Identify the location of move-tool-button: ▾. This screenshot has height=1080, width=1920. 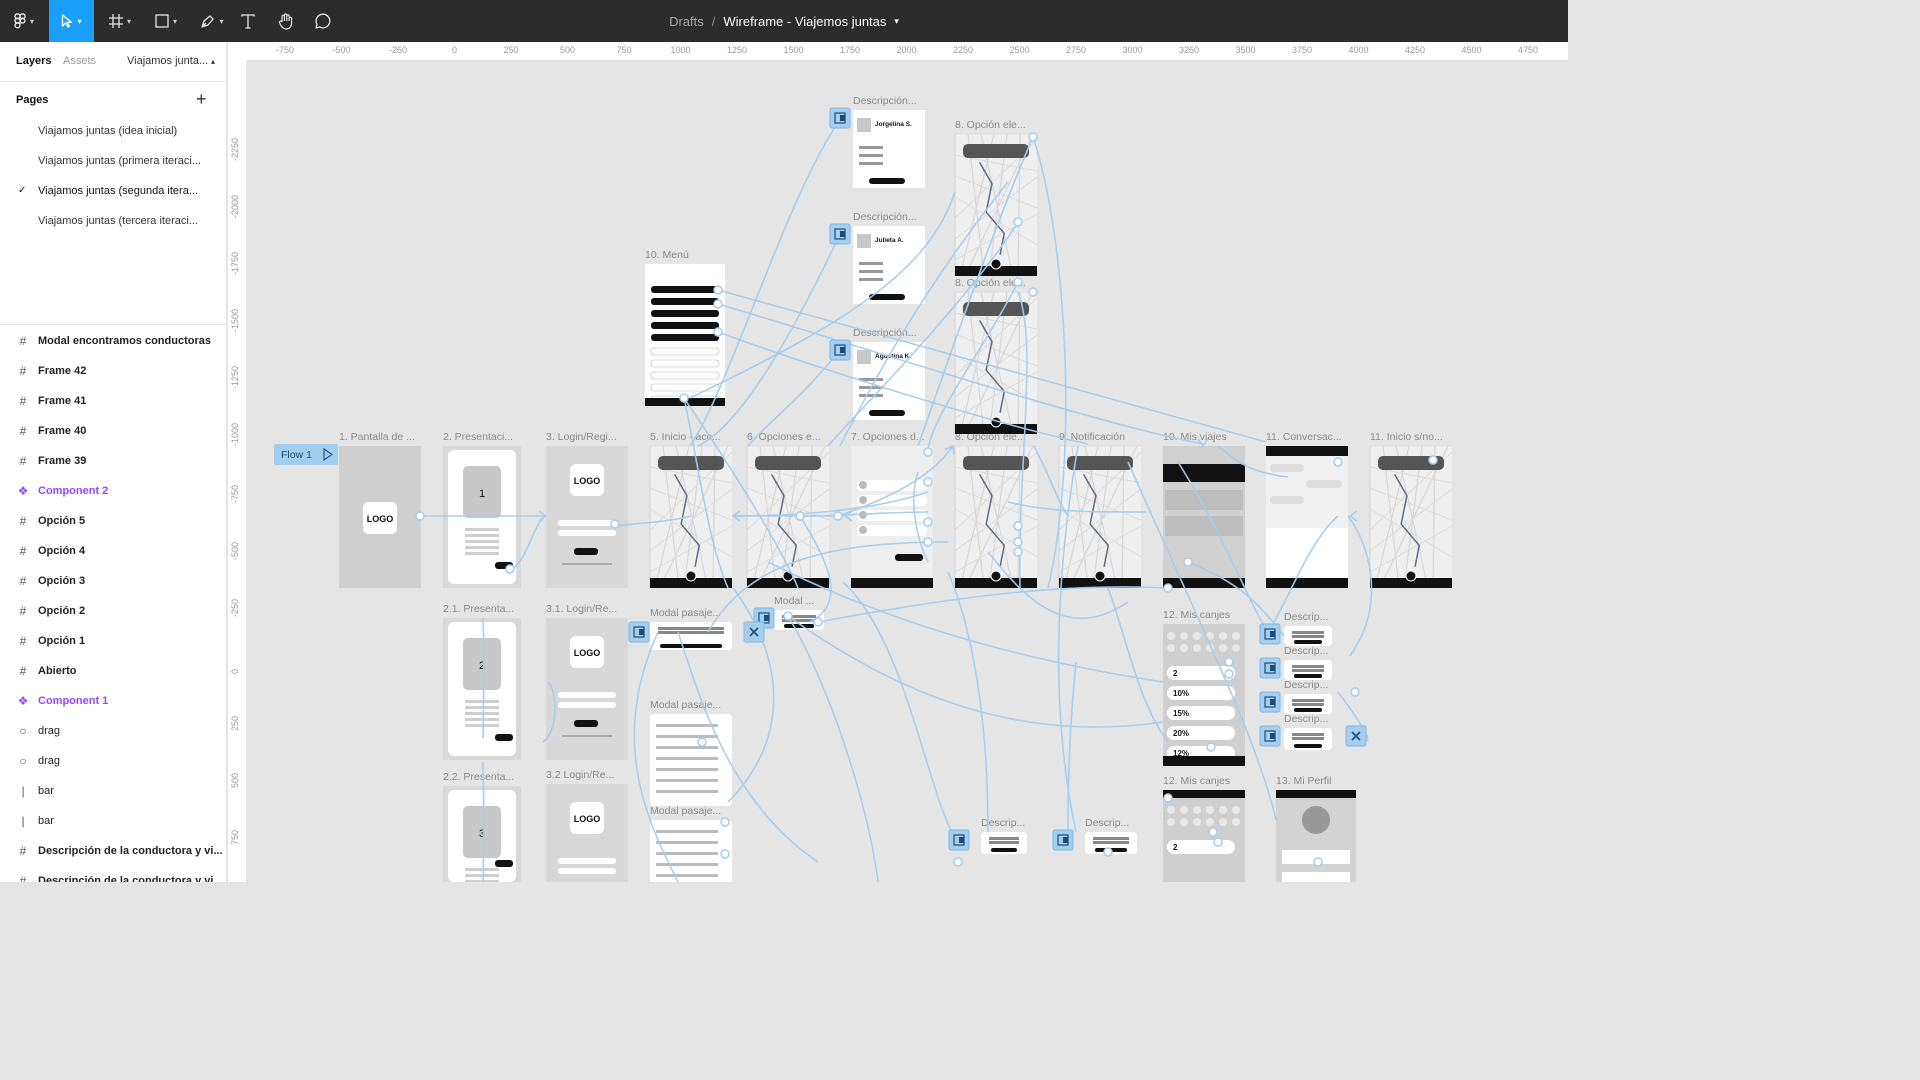
(71, 21).